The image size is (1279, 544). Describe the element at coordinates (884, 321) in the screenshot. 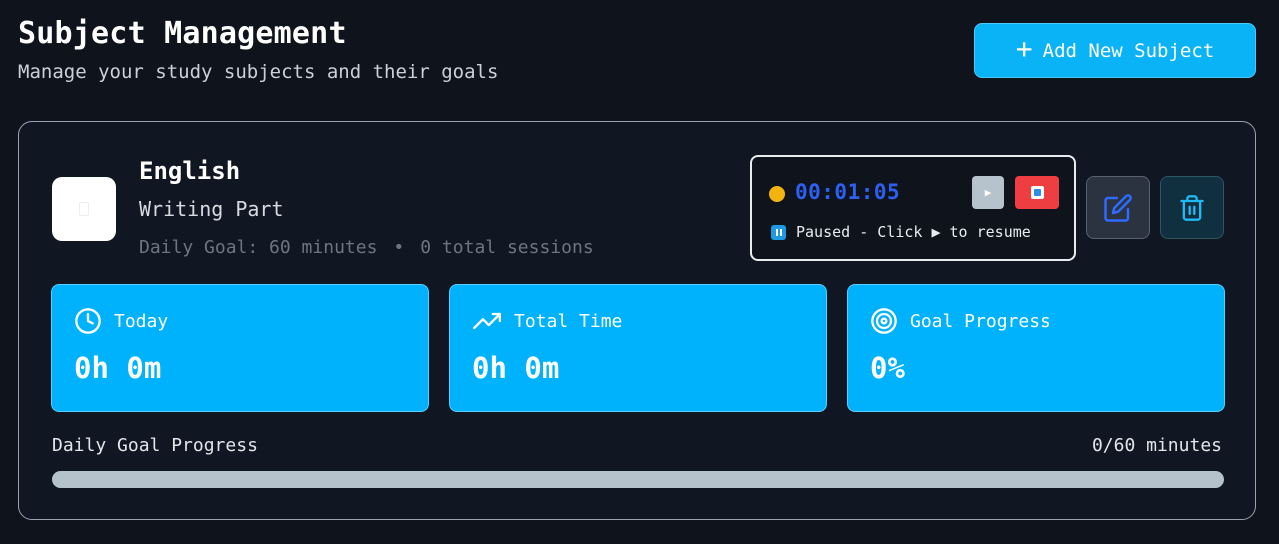

I see `target-icon` at that location.